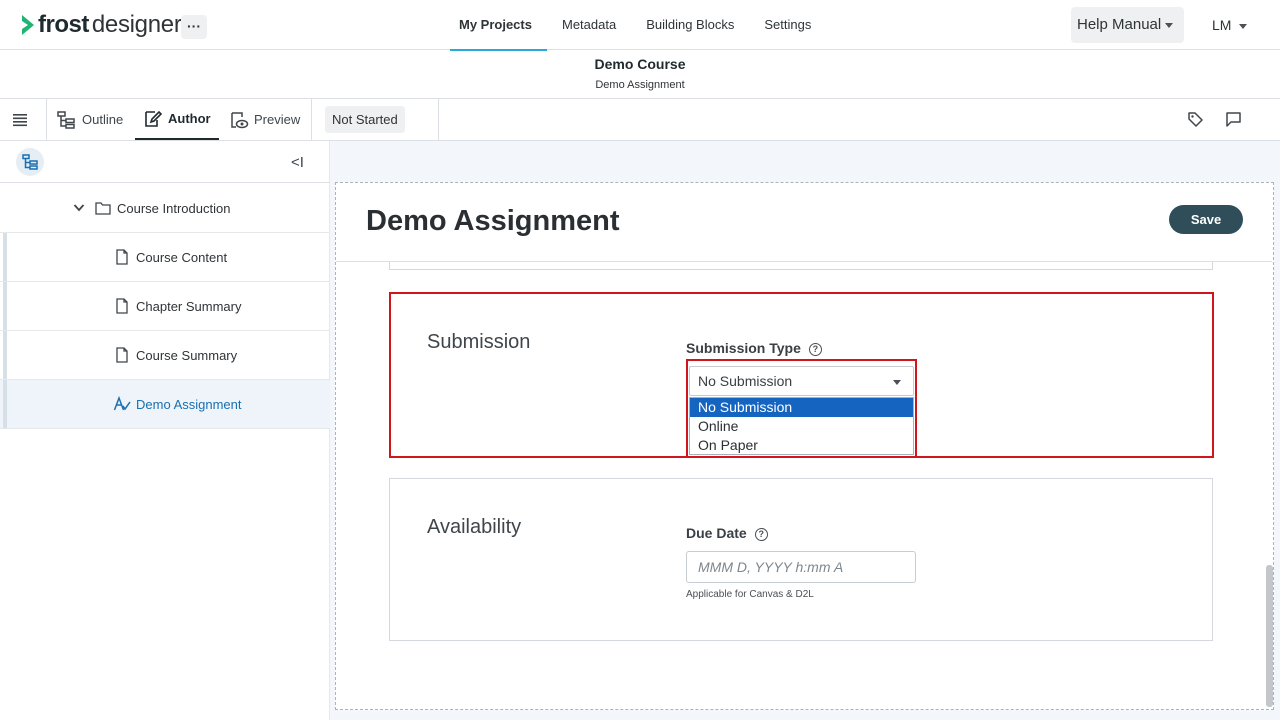  What do you see at coordinates (589, 25) in the screenshot?
I see `nav-metadata: Metadata` at bounding box center [589, 25].